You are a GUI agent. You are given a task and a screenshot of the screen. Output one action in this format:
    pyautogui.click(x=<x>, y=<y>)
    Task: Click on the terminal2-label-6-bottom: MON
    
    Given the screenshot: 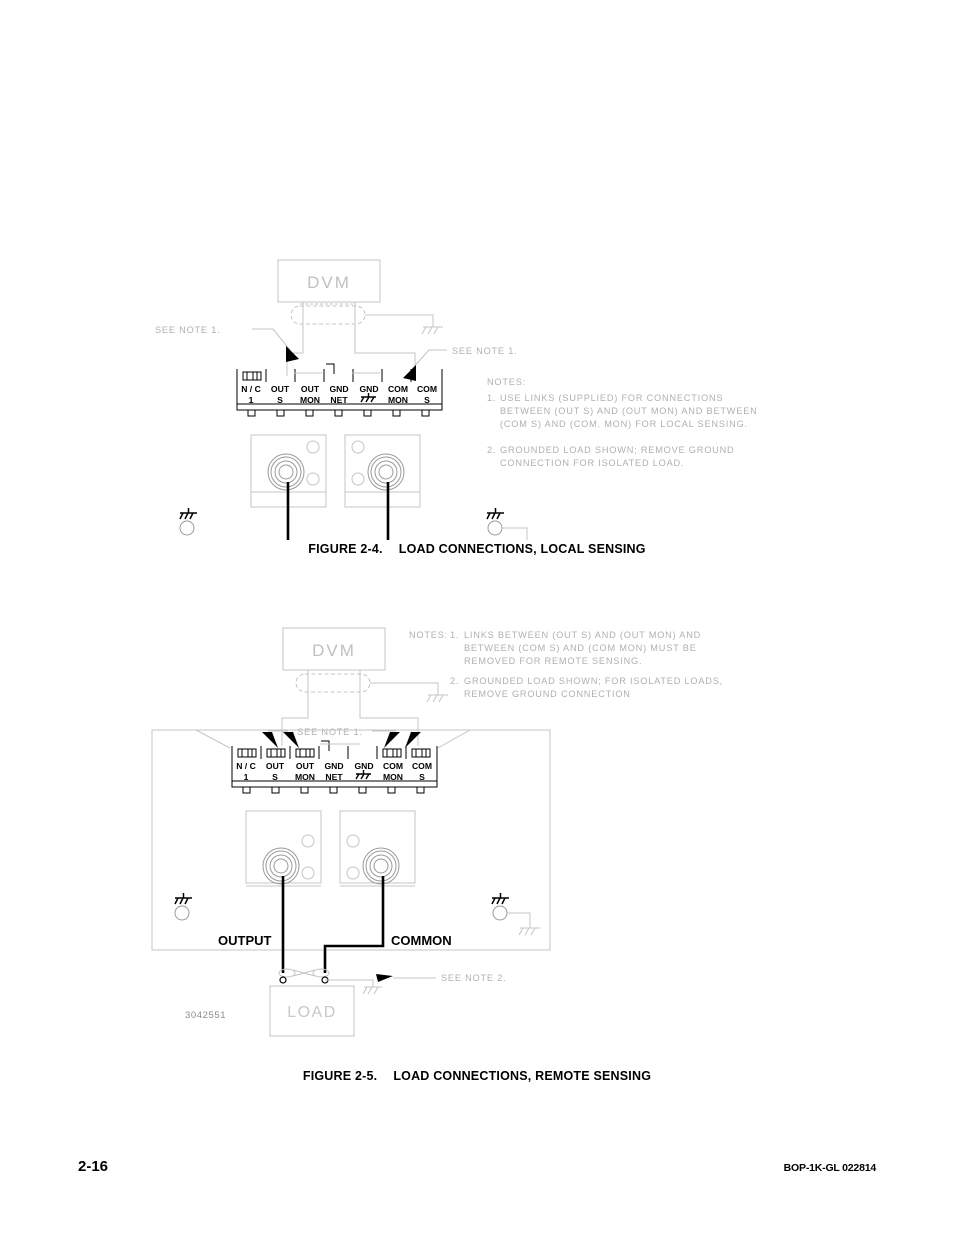 What is the action you would take?
    pyautogui.click(x=393, y=777)
    